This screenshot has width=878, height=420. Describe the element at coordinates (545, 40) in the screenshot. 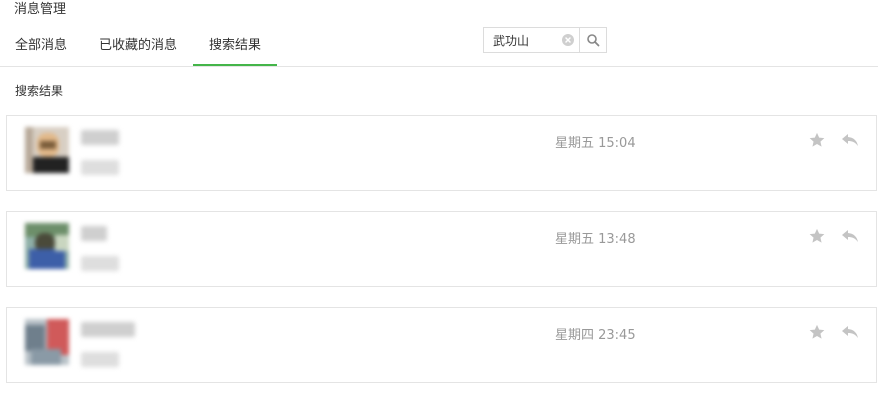

I see `search-box` at that location.